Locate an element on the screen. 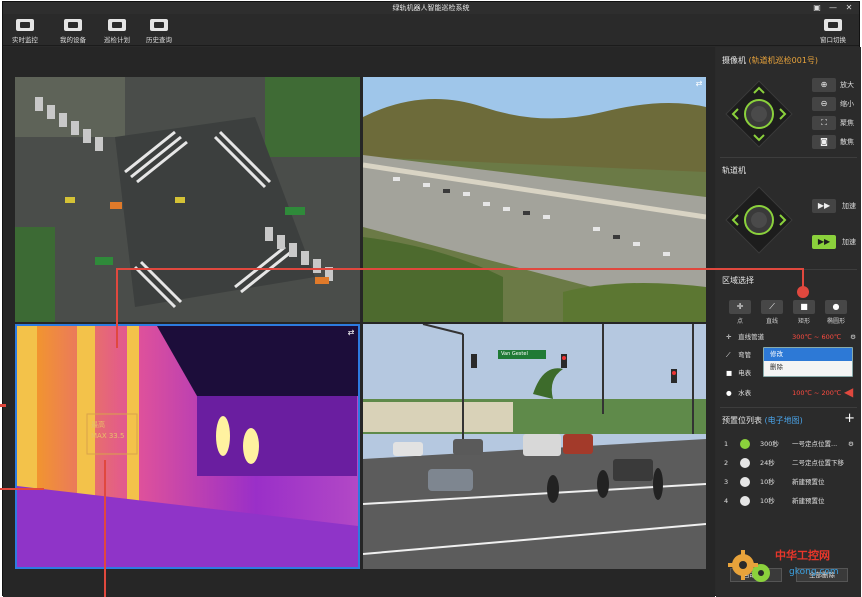 The width and height of the screenshot is (862, 597). annotation-dot is located at coordinates (803, 292).